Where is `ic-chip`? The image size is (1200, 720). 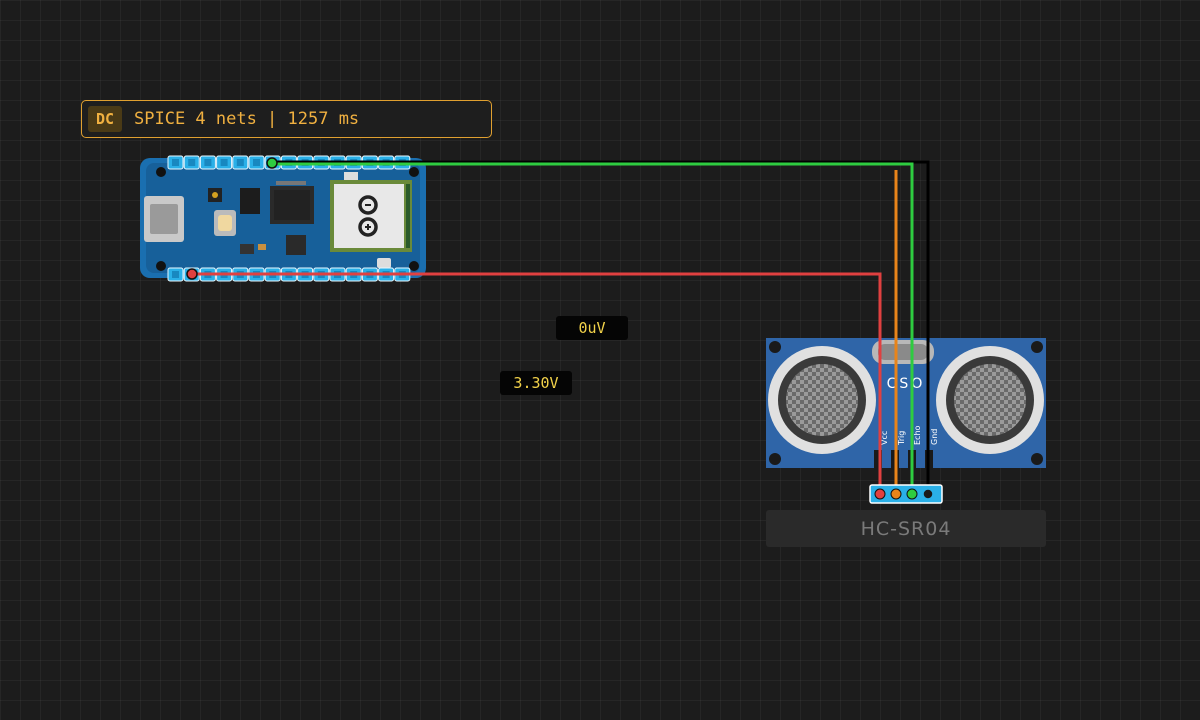
ic-chip is located at coordinates (296, 245).